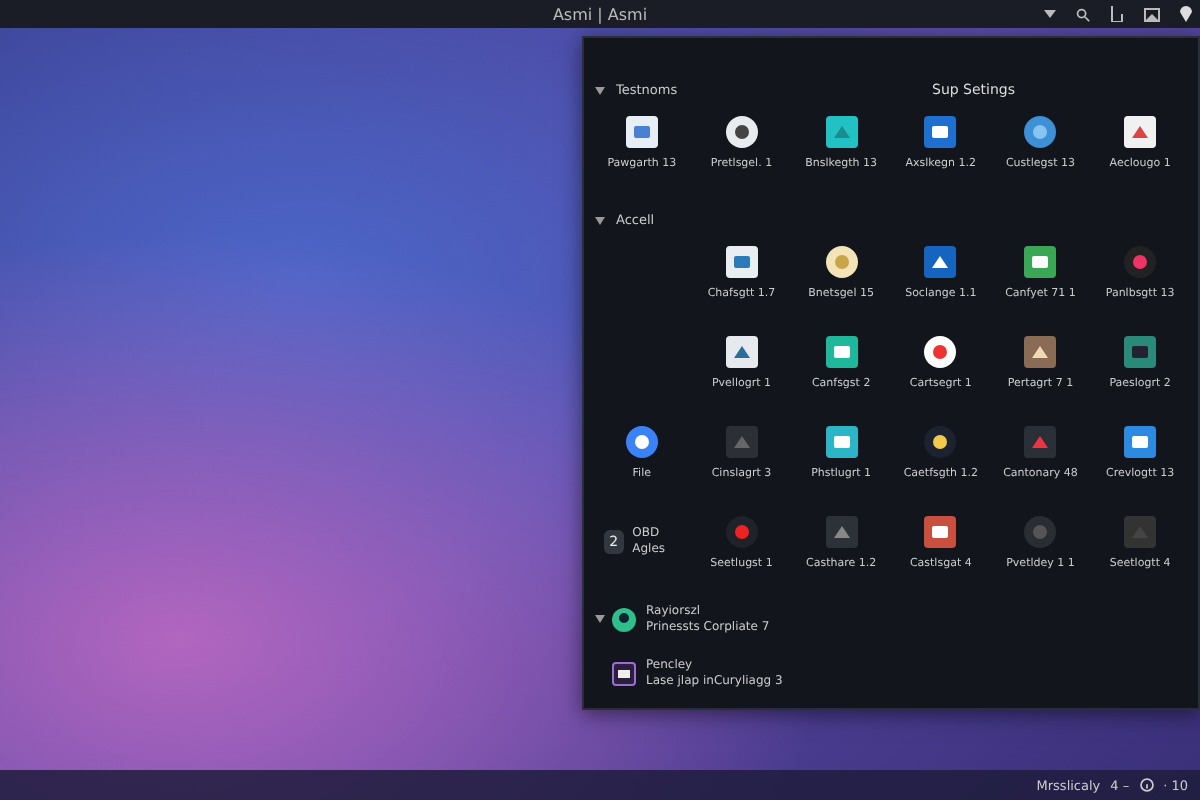 The image size is (1200, 800). I want to click on search-icon, so click(1083, 14).